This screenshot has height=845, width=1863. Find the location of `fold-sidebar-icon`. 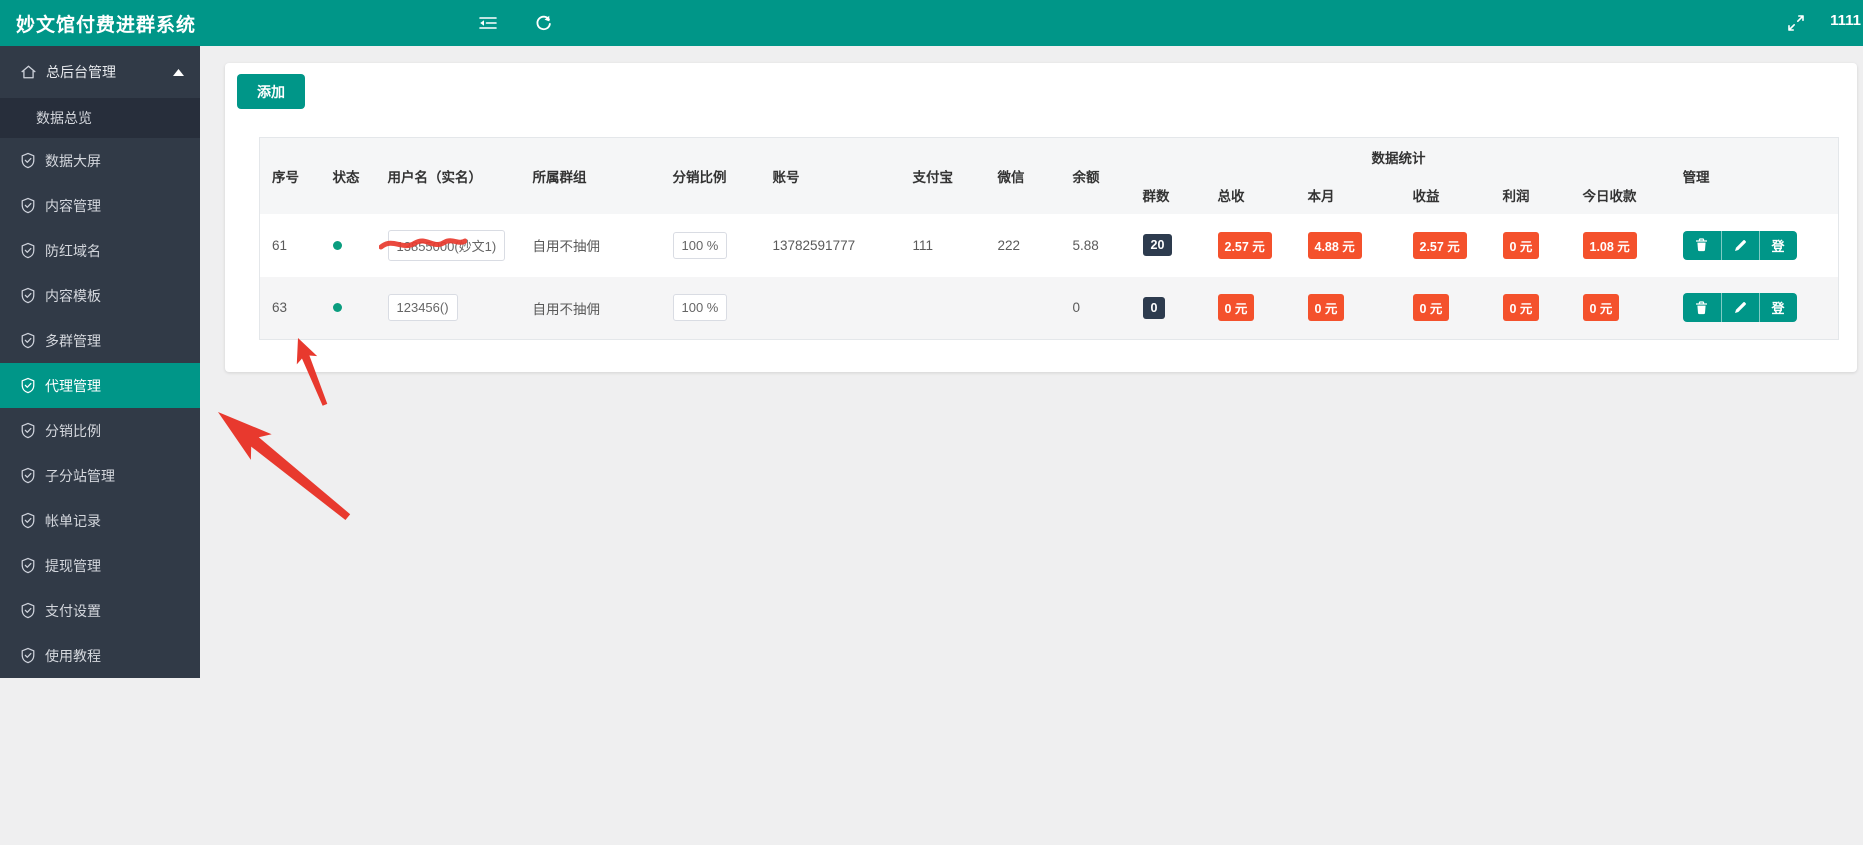

fold-sidebar-icon is located at coordinates (488, 23).